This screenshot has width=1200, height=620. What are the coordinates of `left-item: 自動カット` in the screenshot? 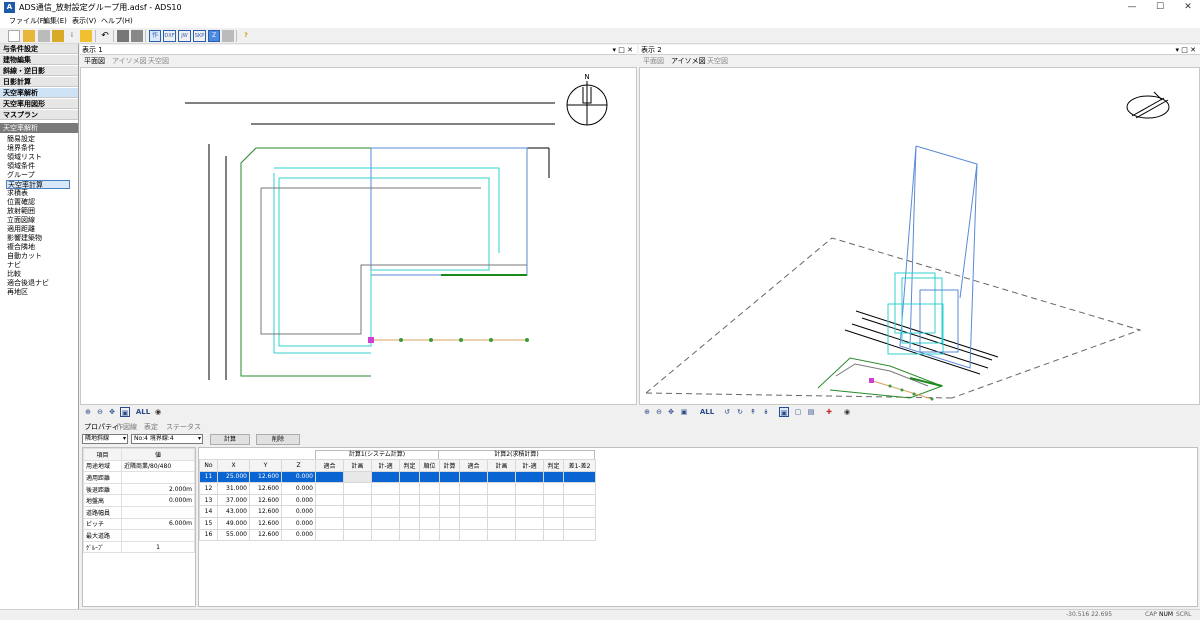 It's located at (38, 256).